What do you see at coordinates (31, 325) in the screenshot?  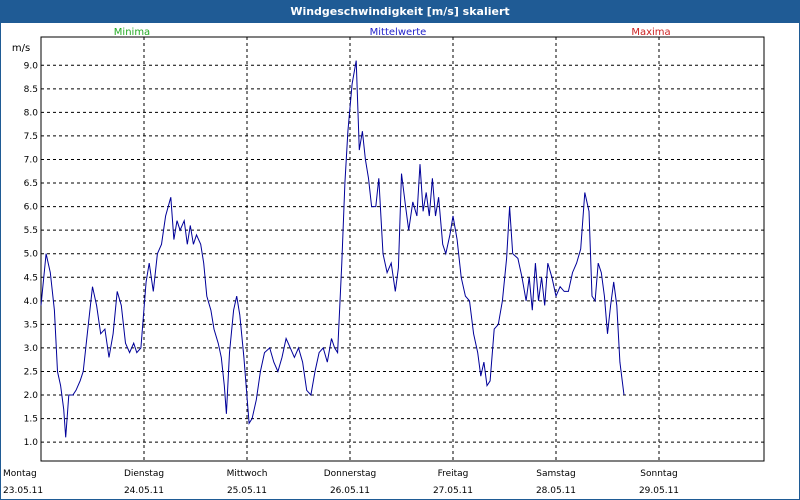 I see `y-tick-label: 3.5` at bounding box center [31, 325].